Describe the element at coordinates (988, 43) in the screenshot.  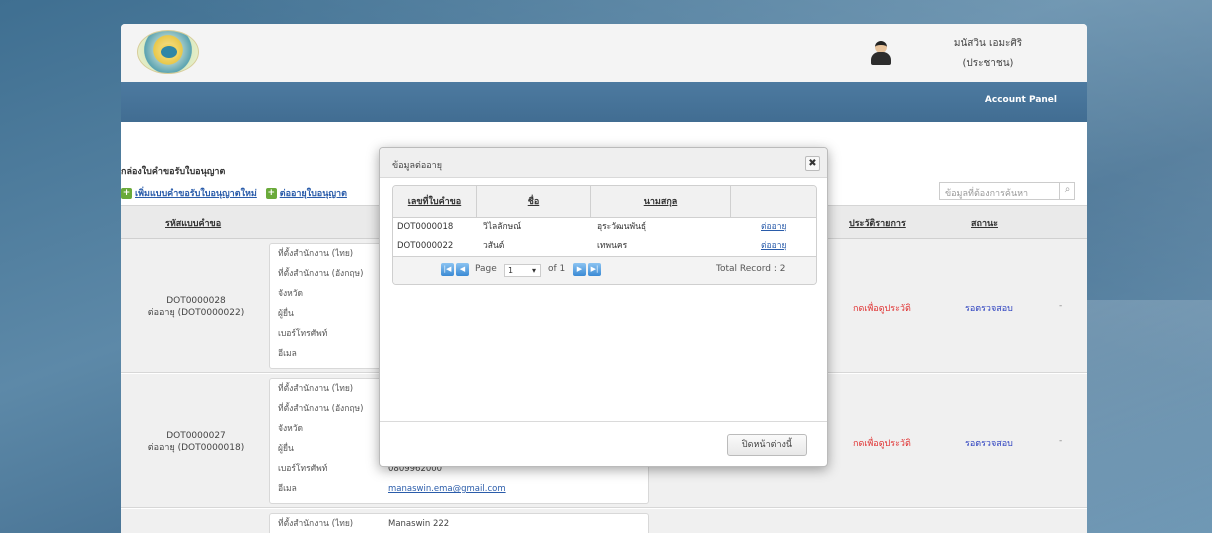
I see `user-name: มนัสวิน เอมะศิริ` at that location.